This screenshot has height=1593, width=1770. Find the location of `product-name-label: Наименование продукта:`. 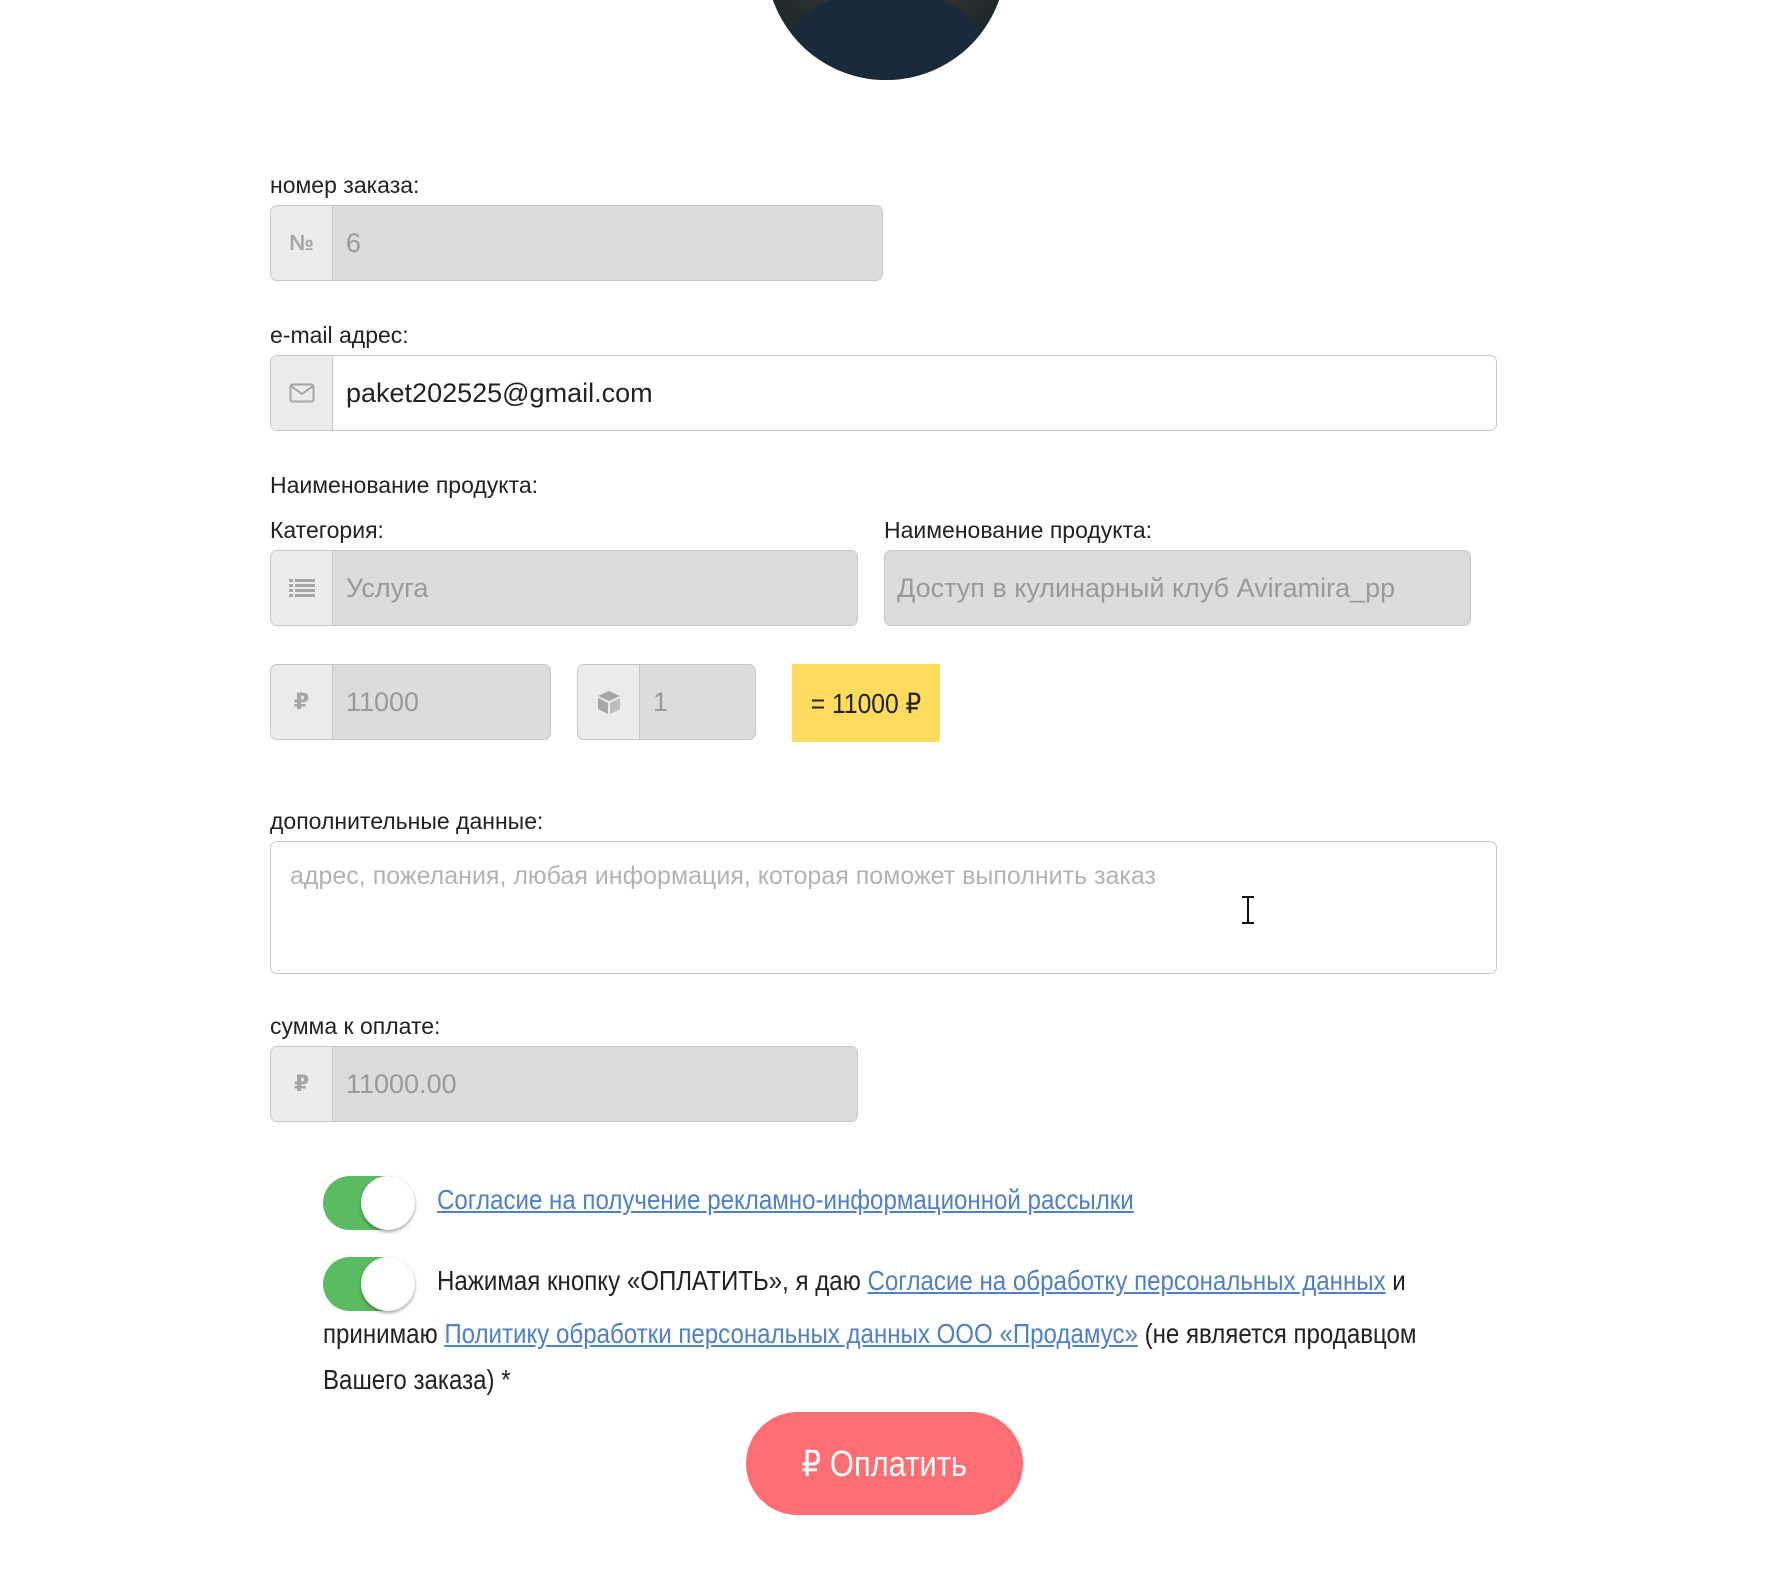

product-name-label: Наименование продукта: is located at coordinates (1018, 530).